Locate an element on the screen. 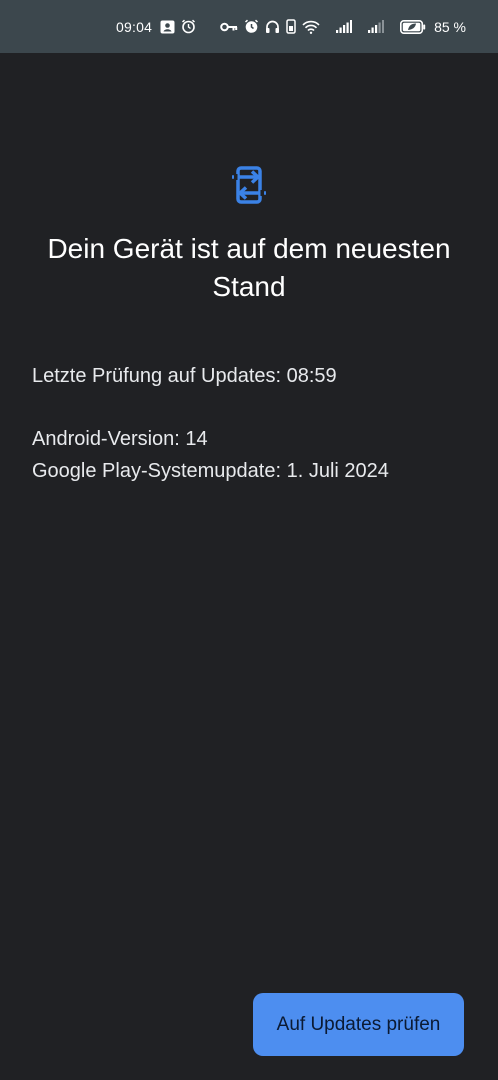 Image resolution: width=498 pixels, height=1080 pixels. status-time: 09:04 is located at coordinates (134, 26).